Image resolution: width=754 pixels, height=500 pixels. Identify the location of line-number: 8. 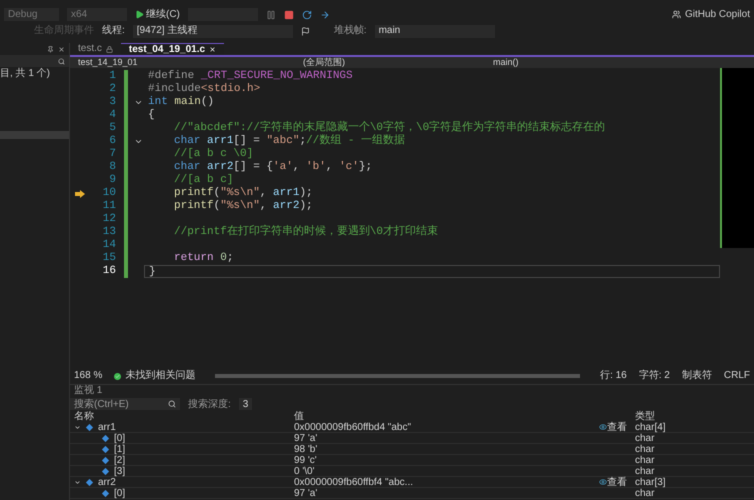
(112, 167).